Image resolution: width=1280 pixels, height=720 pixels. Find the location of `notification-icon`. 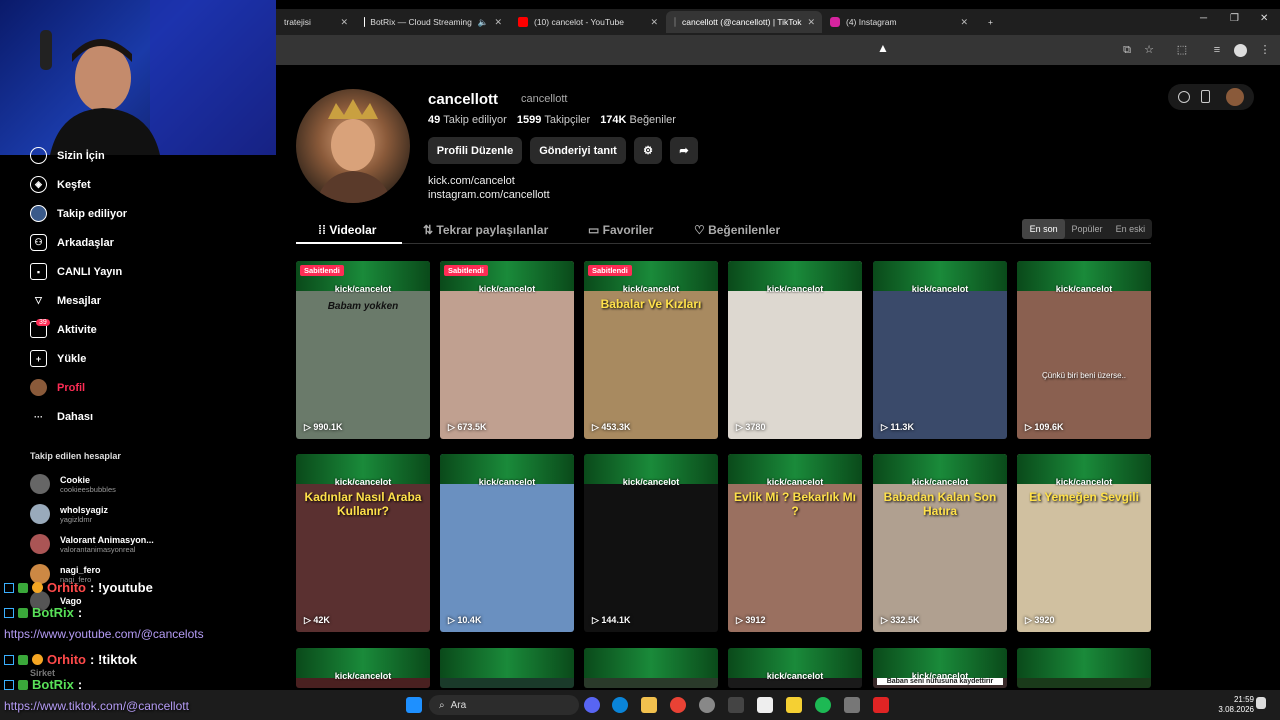

notification-icon is located at coordinates (1261, 703).